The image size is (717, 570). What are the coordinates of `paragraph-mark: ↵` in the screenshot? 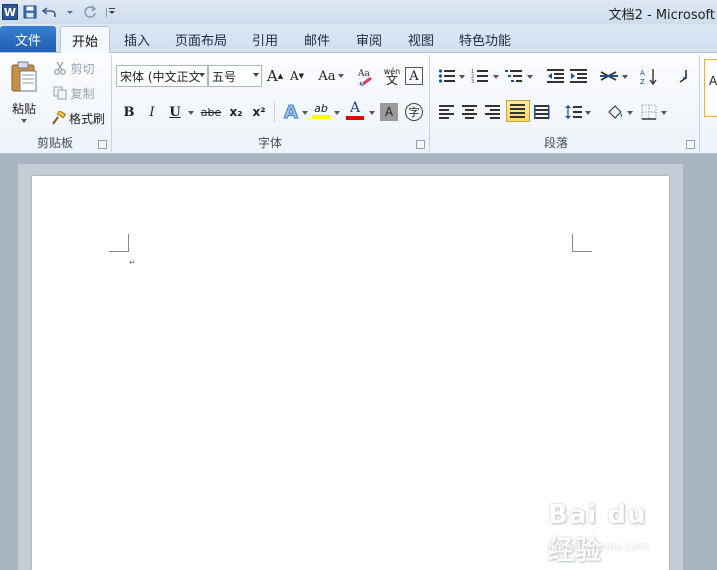 It's located at (132, 262).